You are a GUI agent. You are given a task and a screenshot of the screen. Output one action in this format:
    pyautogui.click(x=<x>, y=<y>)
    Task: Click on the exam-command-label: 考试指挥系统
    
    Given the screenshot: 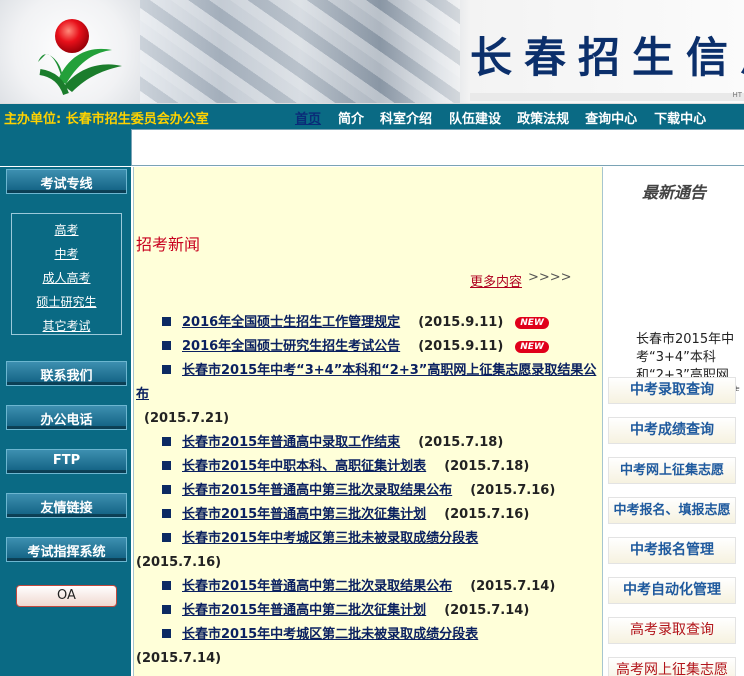 What is the action you would take?
    pyautogui.click(x=66, y=552)
    